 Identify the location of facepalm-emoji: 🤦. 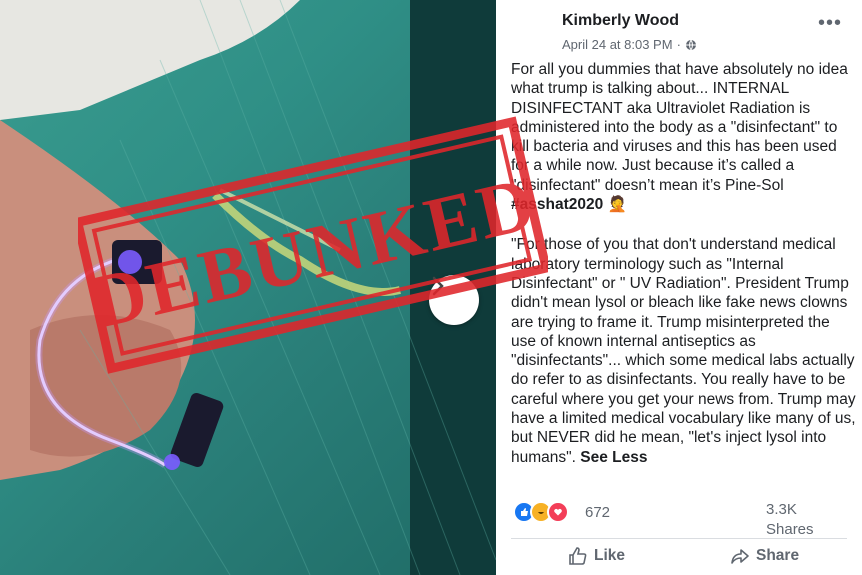
(617, 205).